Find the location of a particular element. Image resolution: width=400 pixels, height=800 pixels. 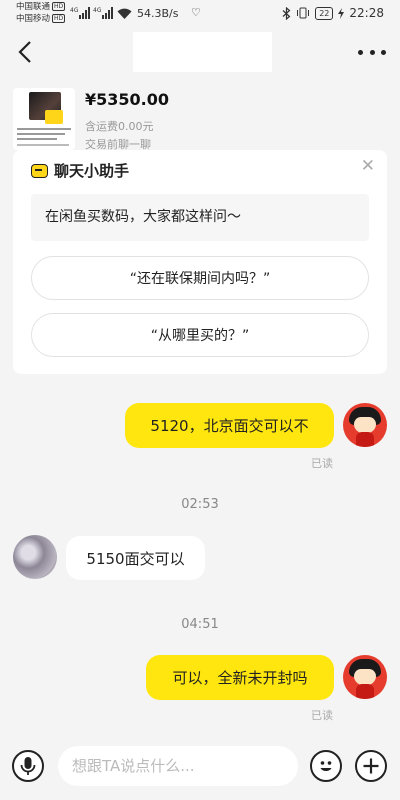

product-bar: ¥5350.00 含运费0.00元 交易前聊一聊 is located at coordinates (200, 118).